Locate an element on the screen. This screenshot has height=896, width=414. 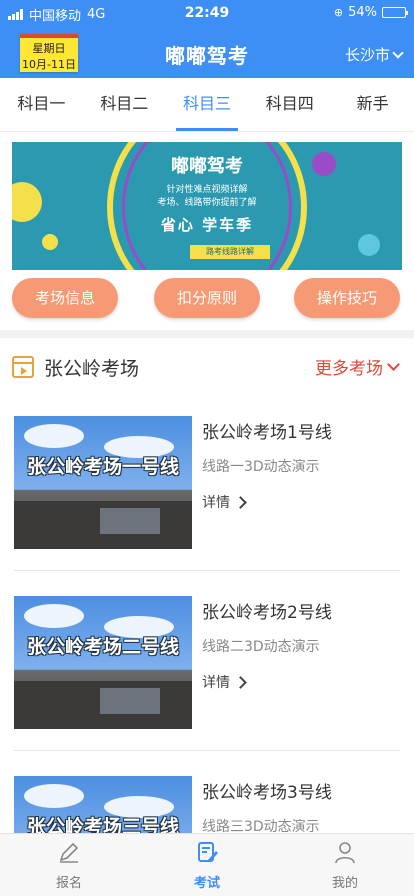
banner-line2: 考场、线路带你提前了解 is located at coordinates (207, 203).